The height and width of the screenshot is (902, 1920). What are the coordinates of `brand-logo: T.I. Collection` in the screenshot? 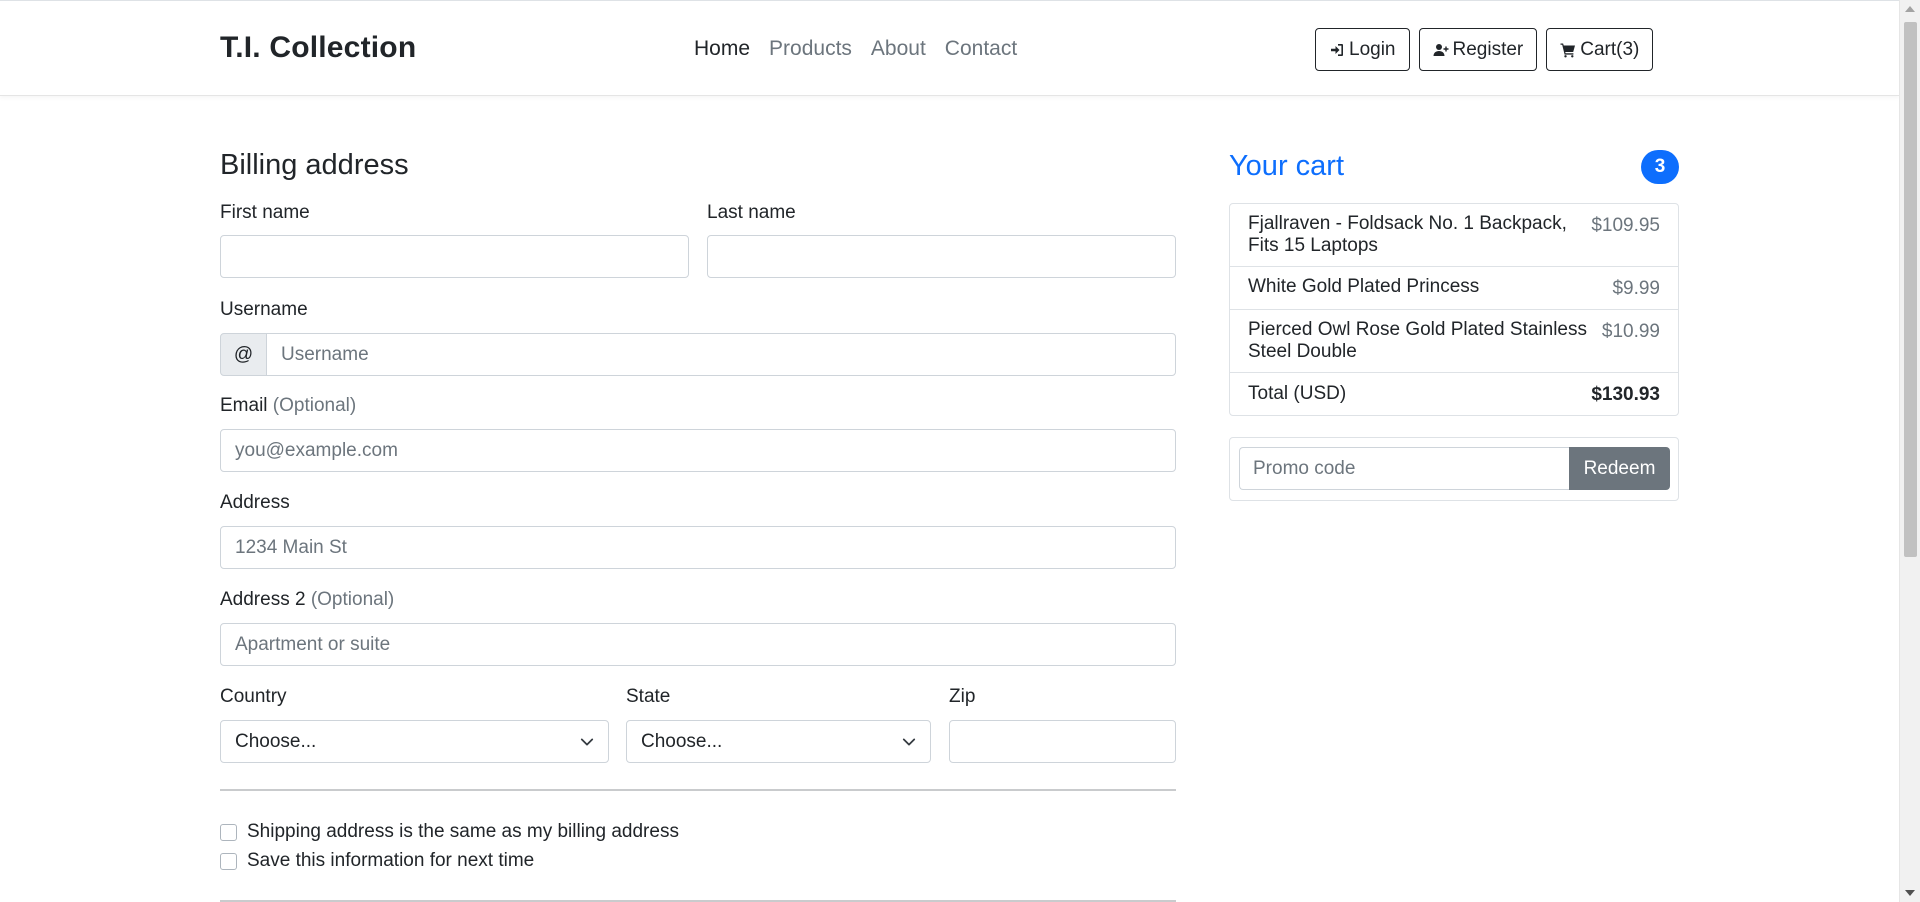 It's located at (318, 48).